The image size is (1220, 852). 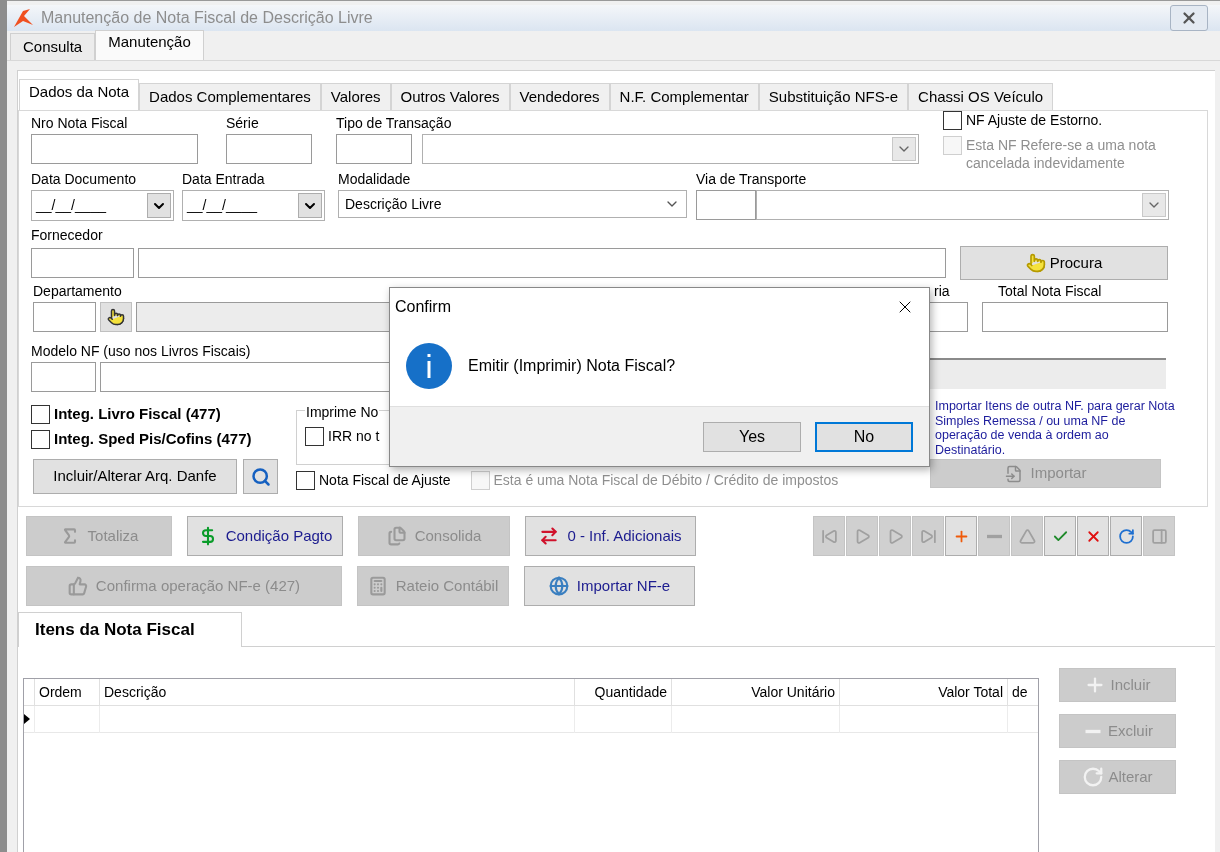 I want to click on column-header: Valor Total, so click(x=923, y=692).